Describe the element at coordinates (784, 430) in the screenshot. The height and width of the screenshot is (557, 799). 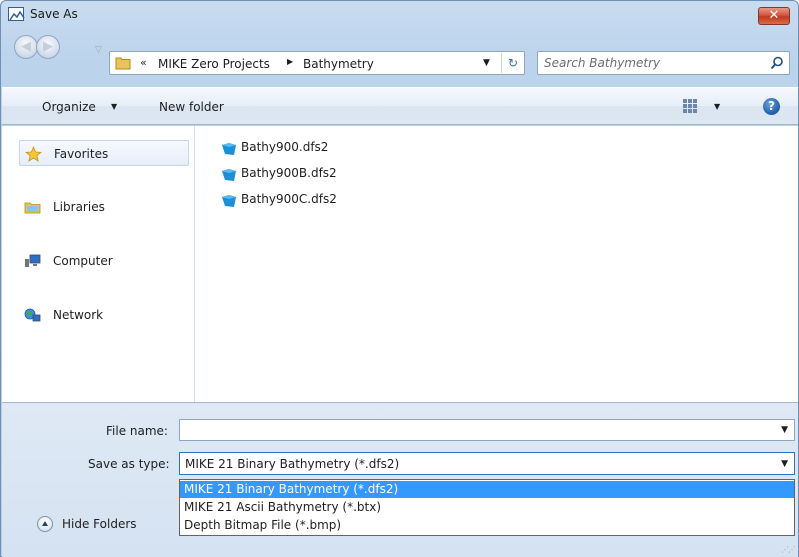
I see `file-name-dropdown-icon: ▼` at that location.